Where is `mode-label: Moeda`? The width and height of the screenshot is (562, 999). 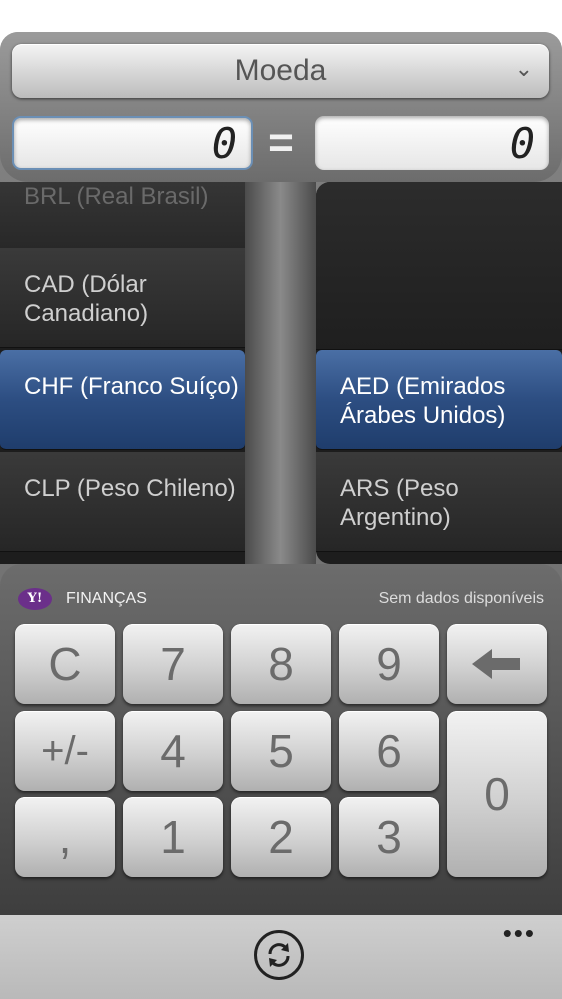
mode-label: Moeda is located at coordinates (280, 70).